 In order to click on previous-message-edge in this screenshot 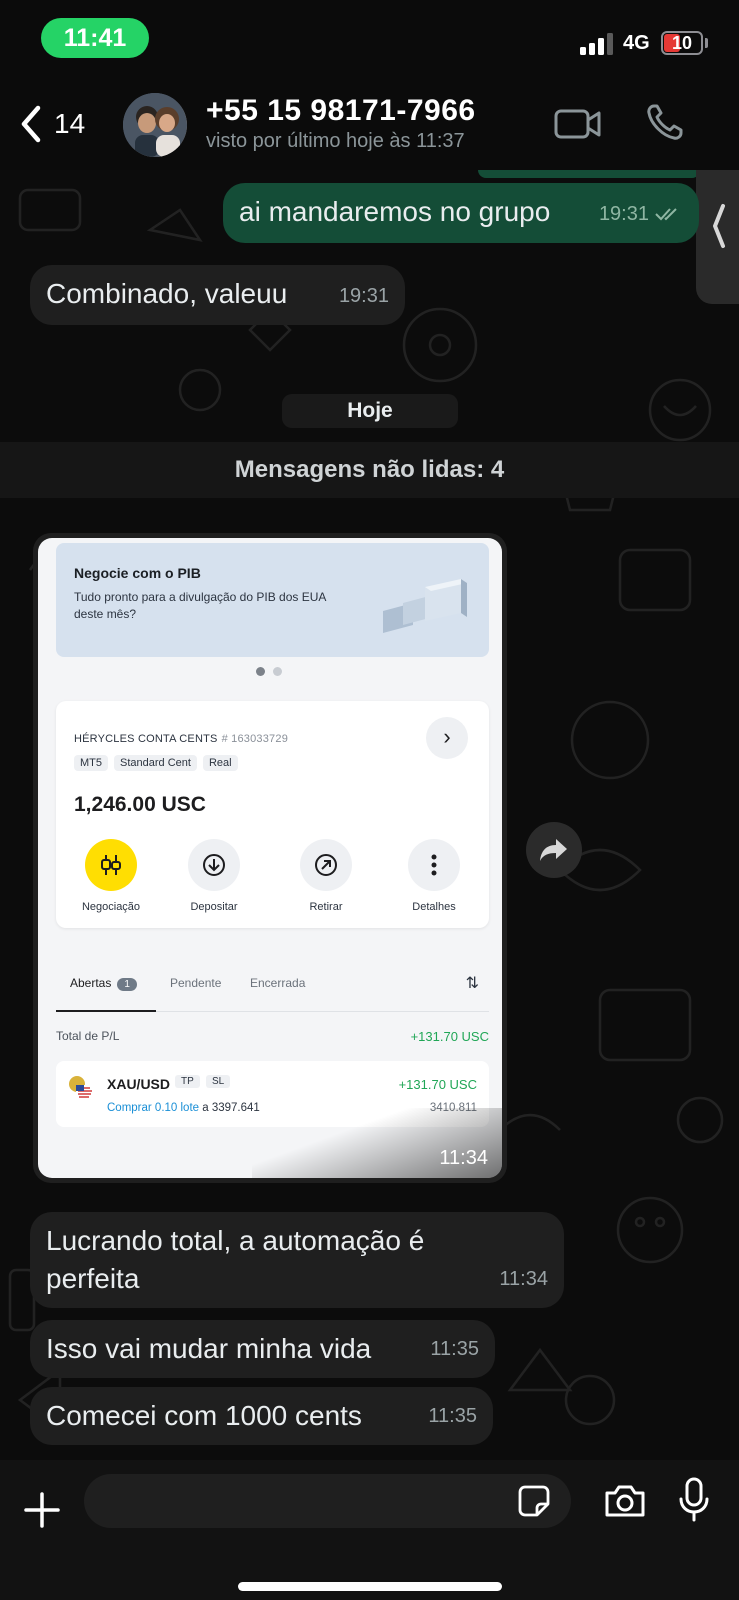, I will do `click(589, 174)`.